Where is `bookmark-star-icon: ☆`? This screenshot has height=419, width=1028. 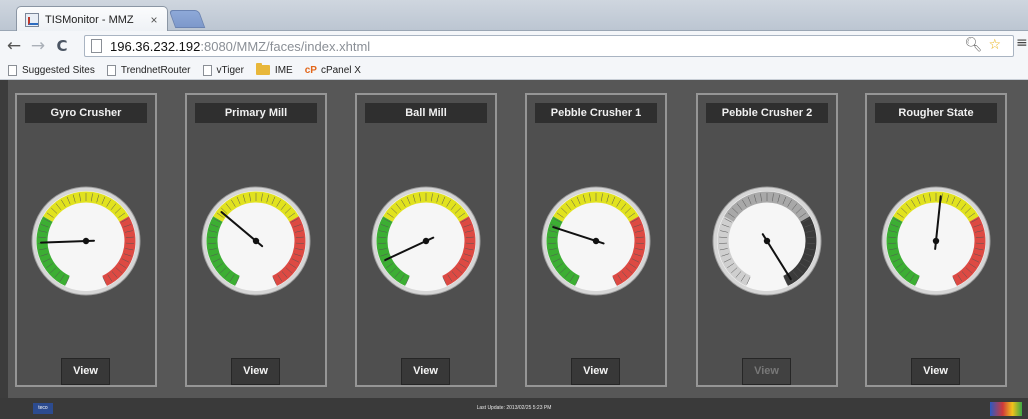 bookmark-star-icon: ☆ is located at coordinates (994, 45).